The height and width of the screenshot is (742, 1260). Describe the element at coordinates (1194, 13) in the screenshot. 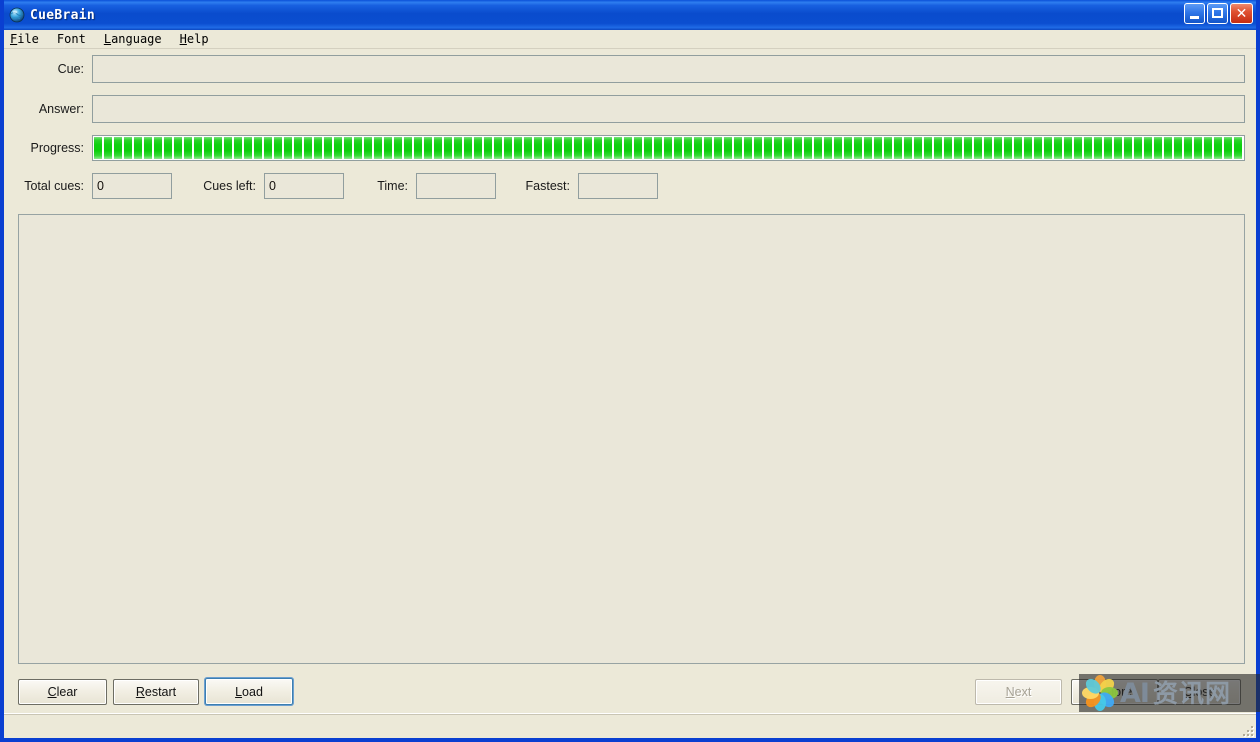

I see `minimize-button` at that location.